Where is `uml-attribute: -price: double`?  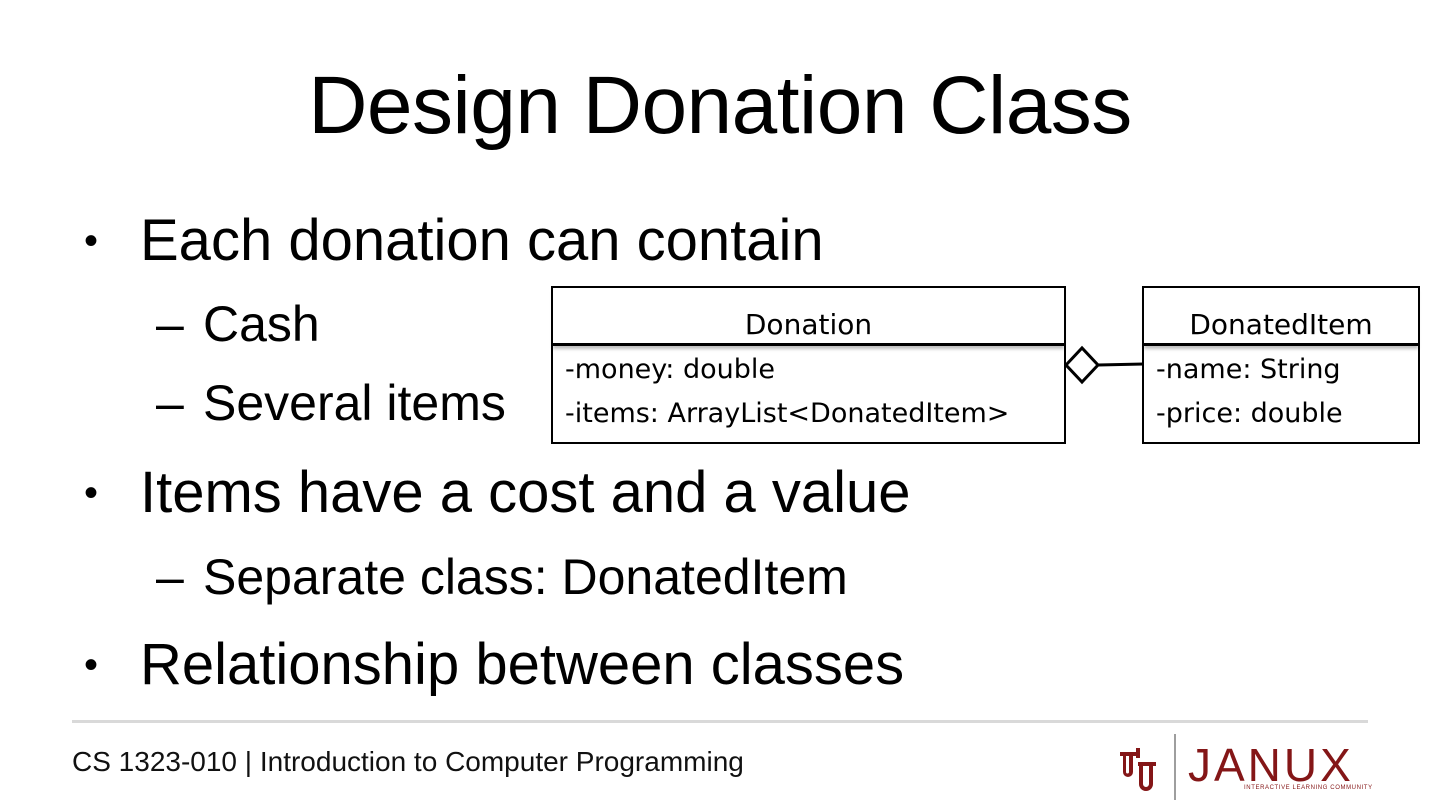 uml-attribute: -price: double is located at coordinates (1249, 413).